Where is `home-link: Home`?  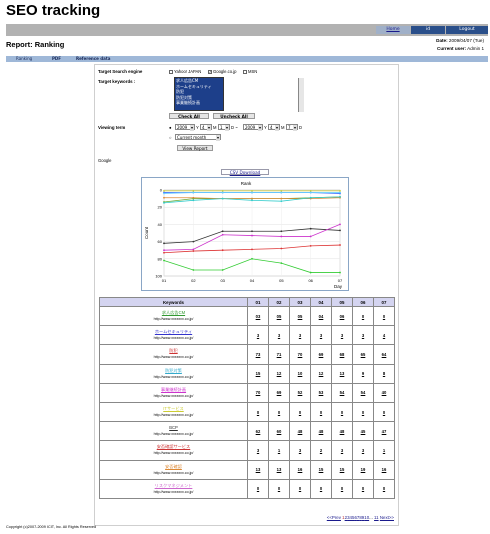
home-link: Home is located at coordinates (393, 30).